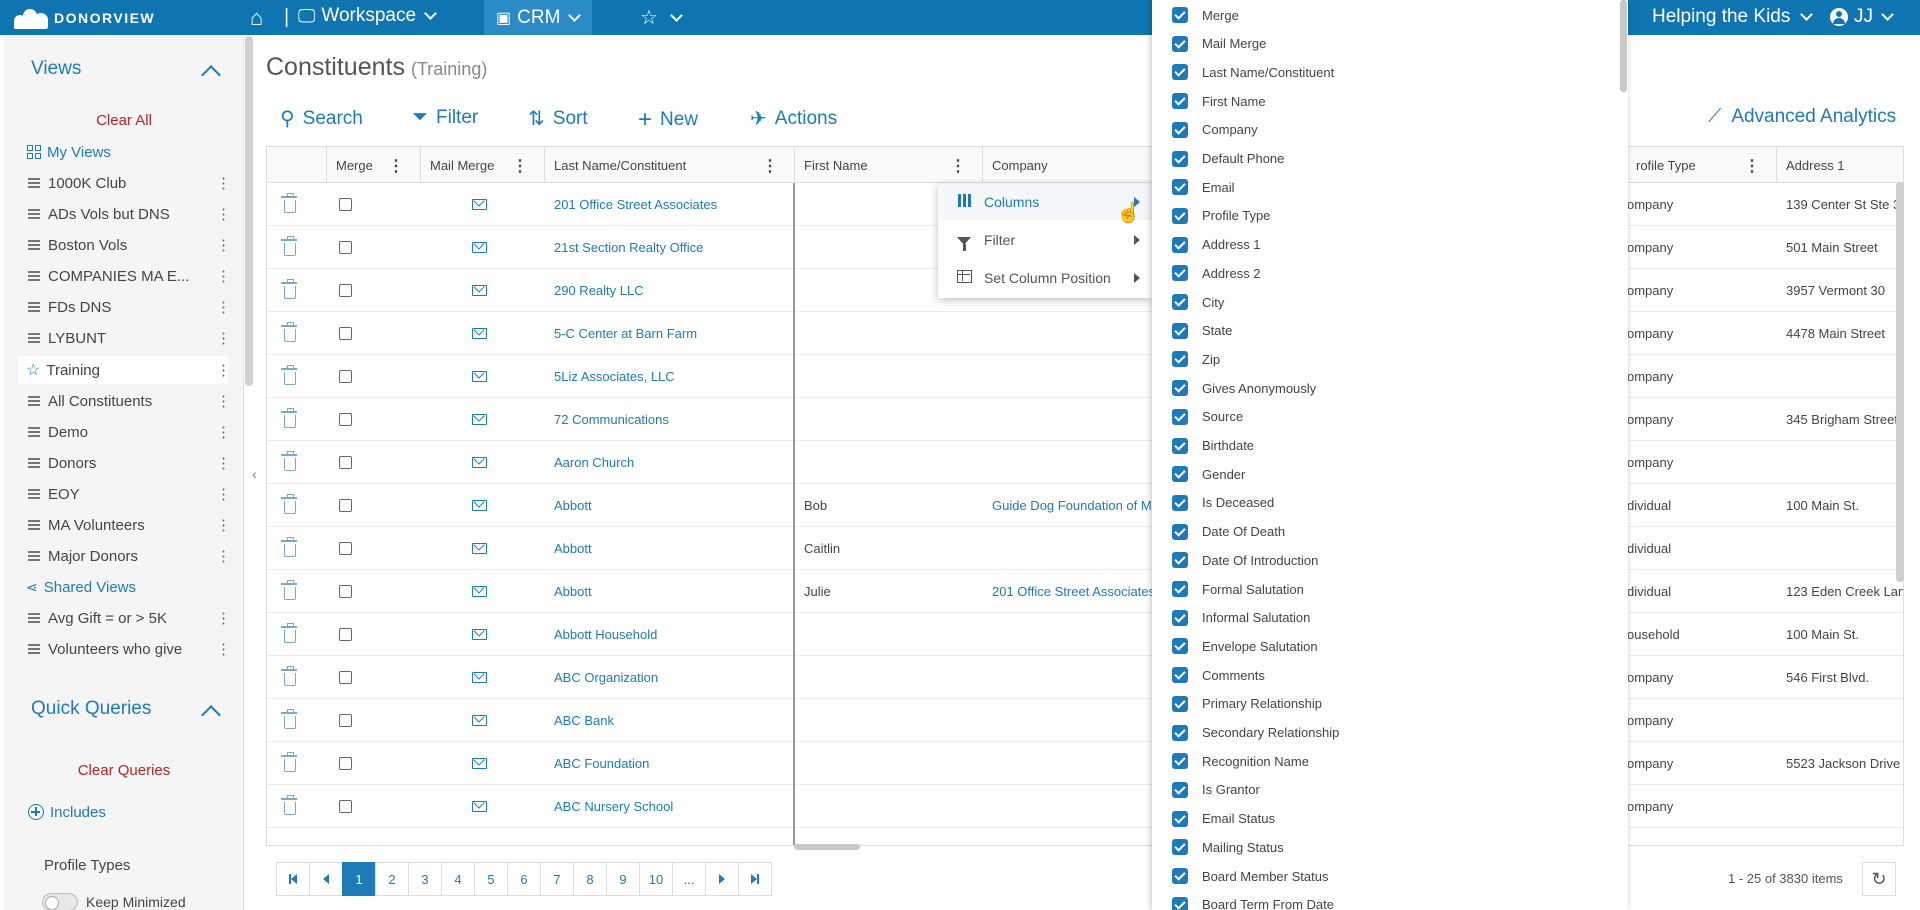 The width and height of the screenshot is (1920, 910). I want to click on last-name-cell: ABC Nursery School, so click(670, 806).